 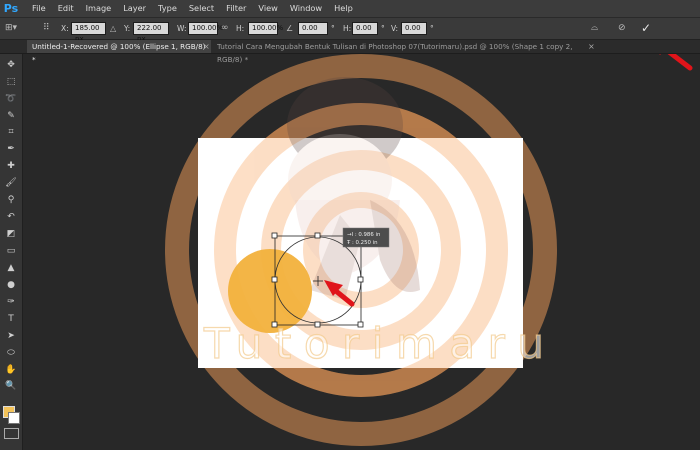 I want to click on angle-icon: ∠, so click(x=290, y=28).